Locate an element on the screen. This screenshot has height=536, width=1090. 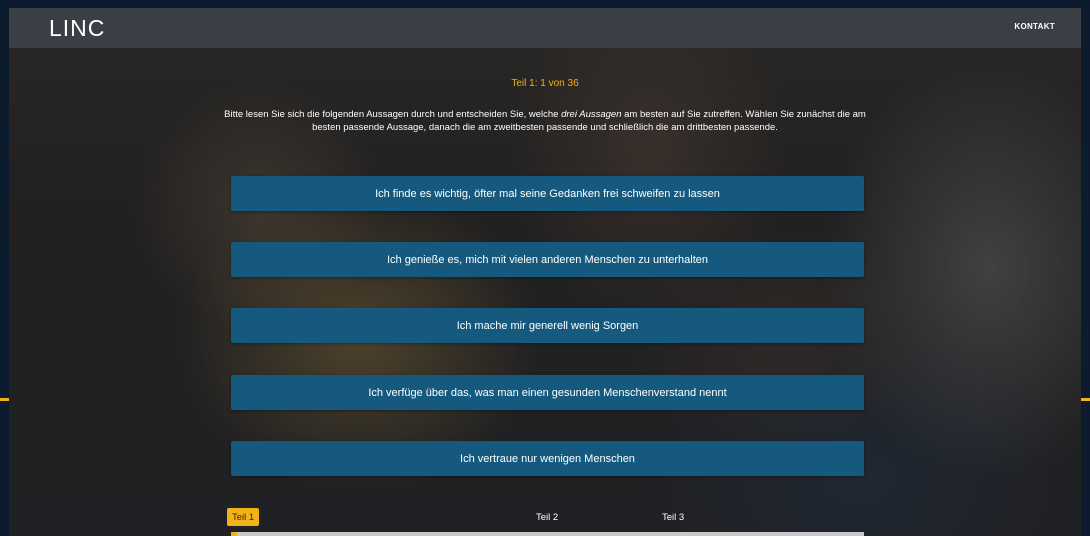
statement-option-5: Ich vertraue nur wenigen Menschen is located at coordinates (547, 458).